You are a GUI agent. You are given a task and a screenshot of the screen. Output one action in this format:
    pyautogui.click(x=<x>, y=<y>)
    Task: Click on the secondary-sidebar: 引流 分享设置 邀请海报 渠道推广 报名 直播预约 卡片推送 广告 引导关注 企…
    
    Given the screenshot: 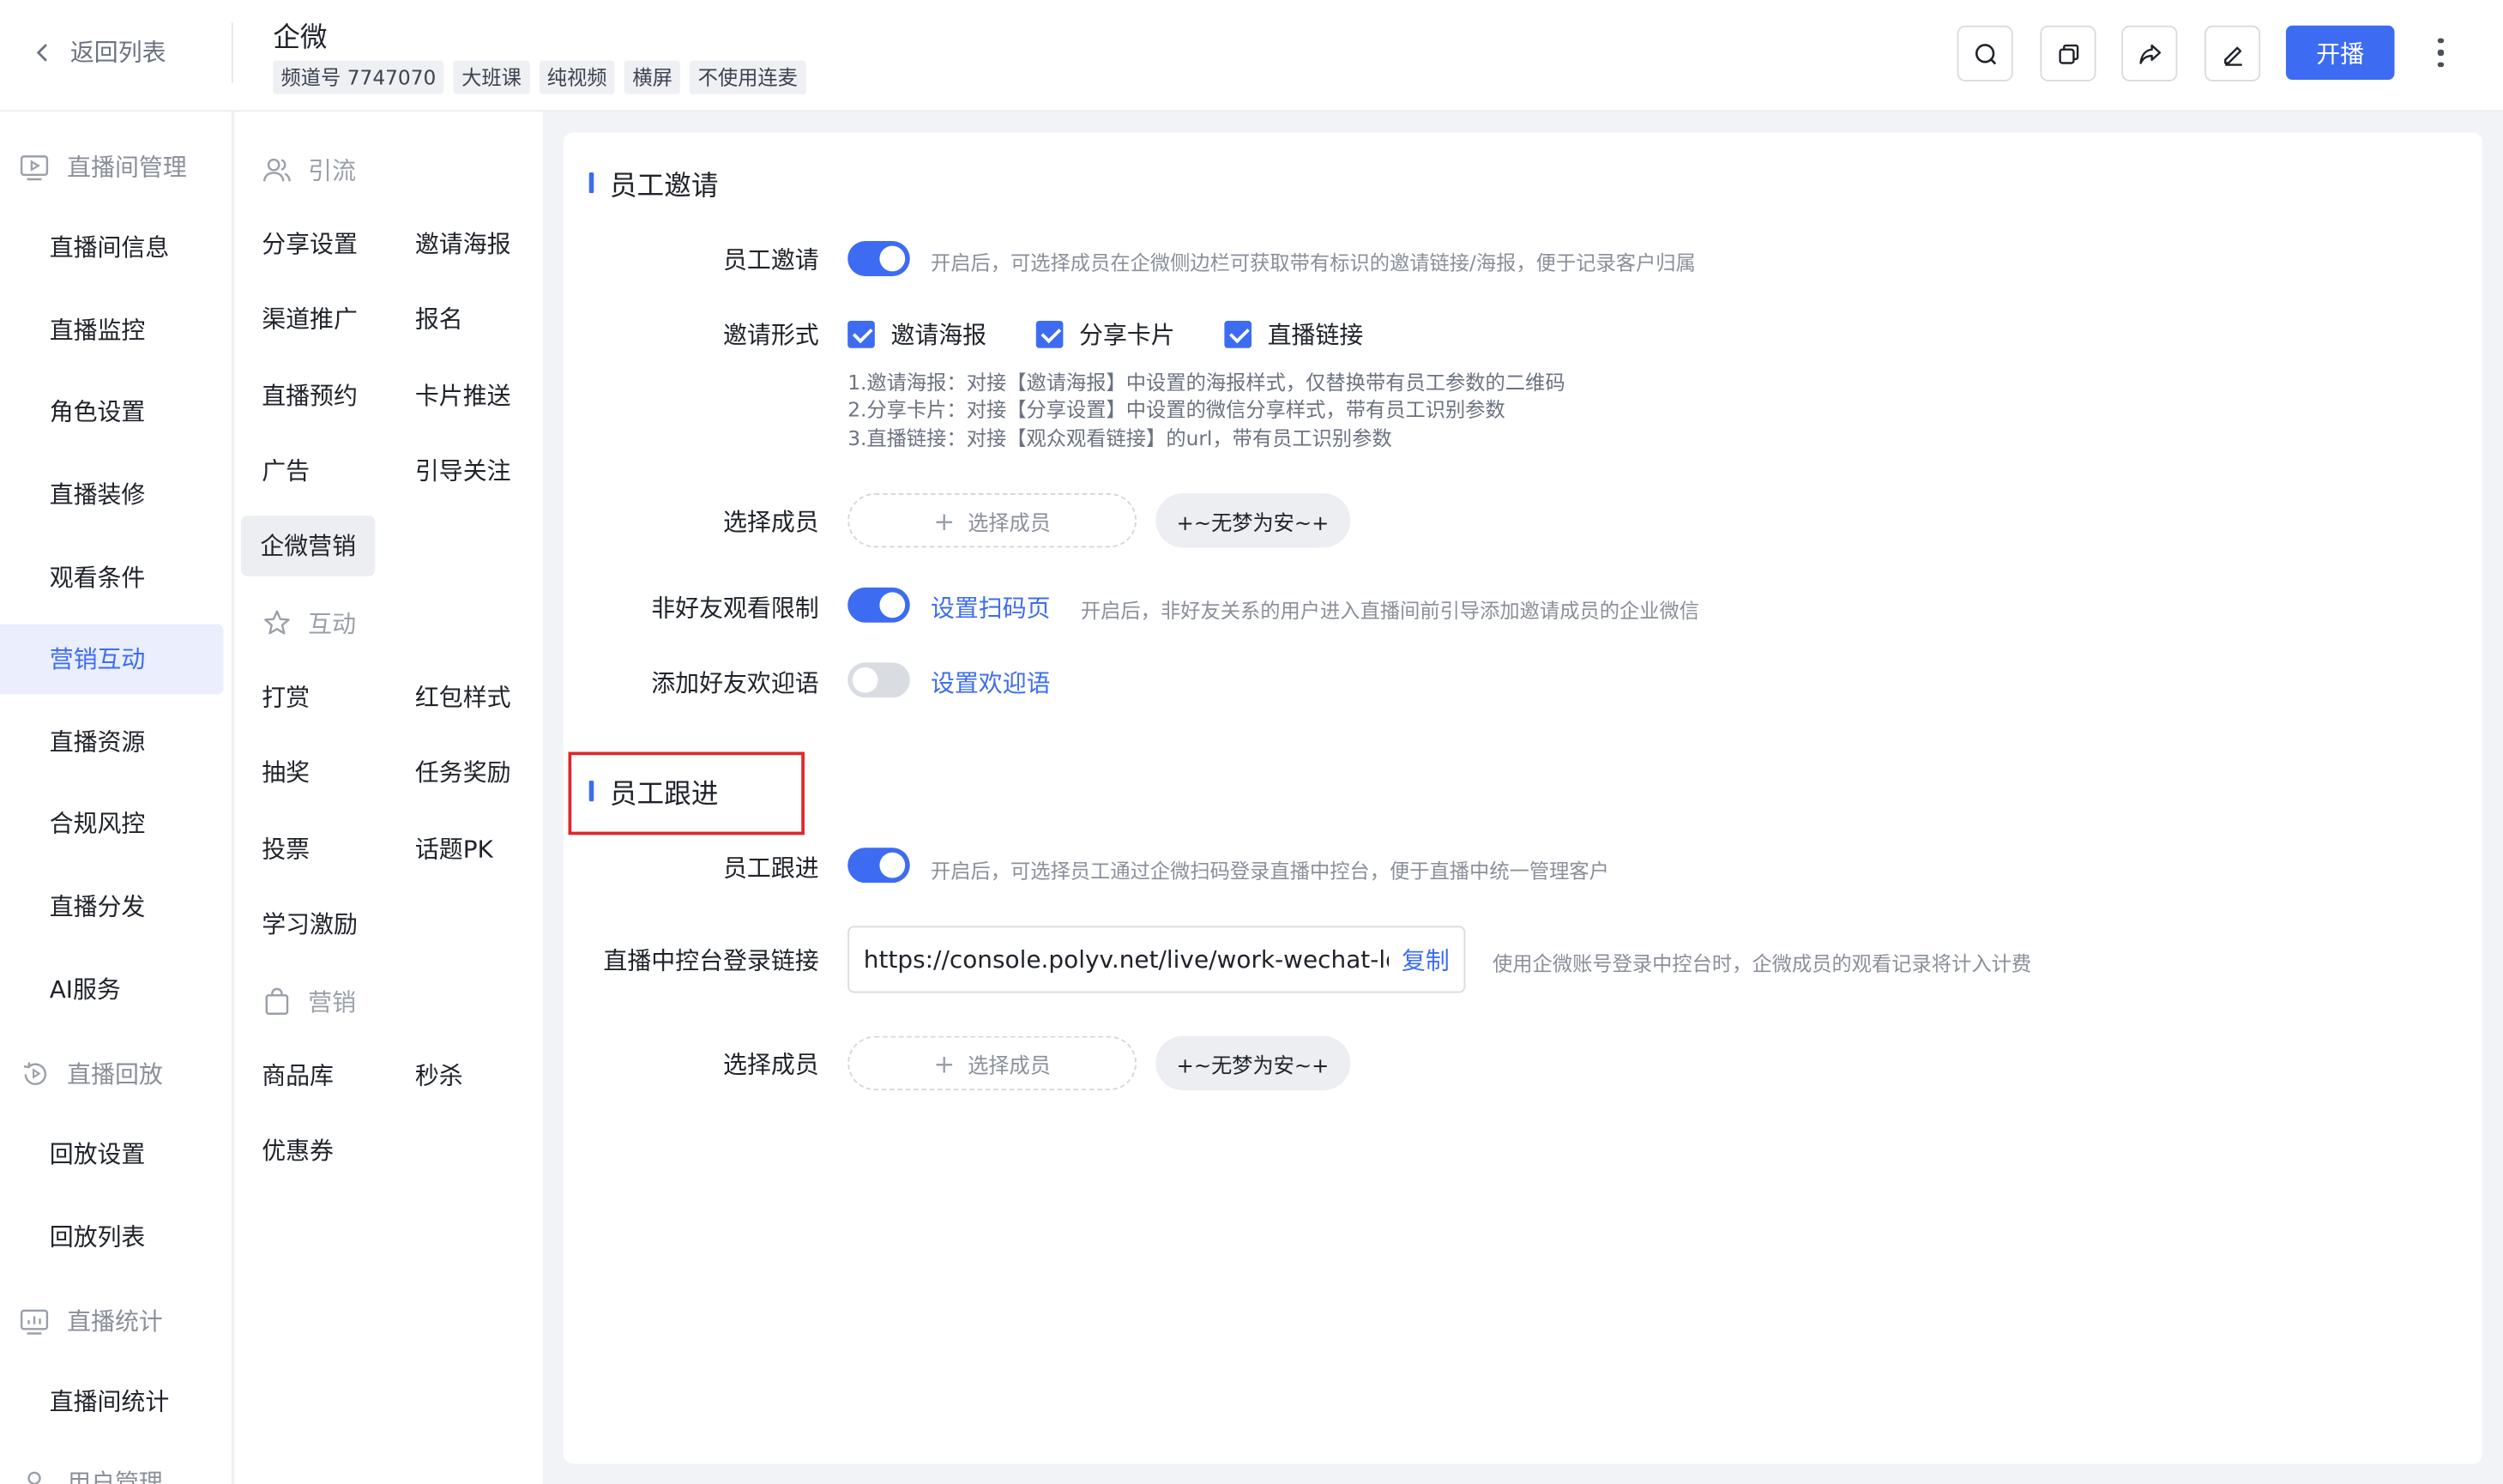 What is the action you would take?
    pyautogui.click(x=389, y=798)
    